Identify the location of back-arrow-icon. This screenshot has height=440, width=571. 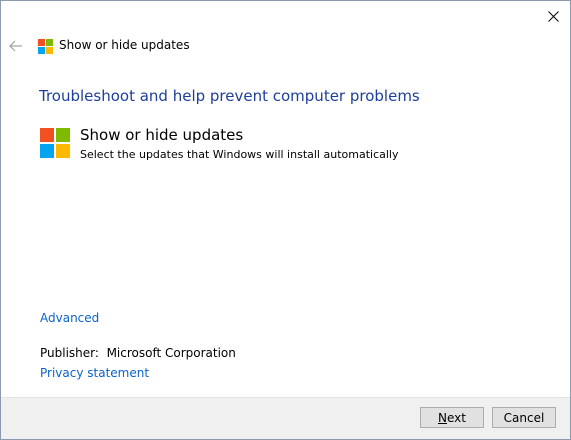
(15, 46).